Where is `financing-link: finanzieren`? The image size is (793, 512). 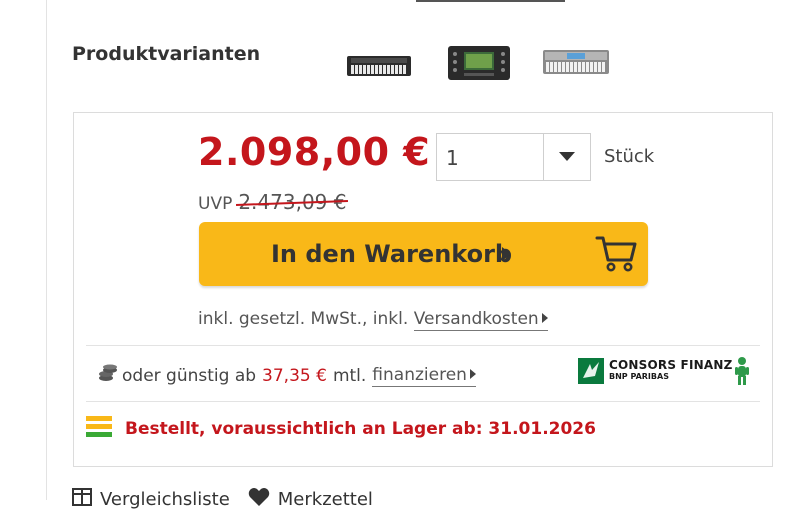
financing-link: finanzieren is located at coordinates (424, 376).